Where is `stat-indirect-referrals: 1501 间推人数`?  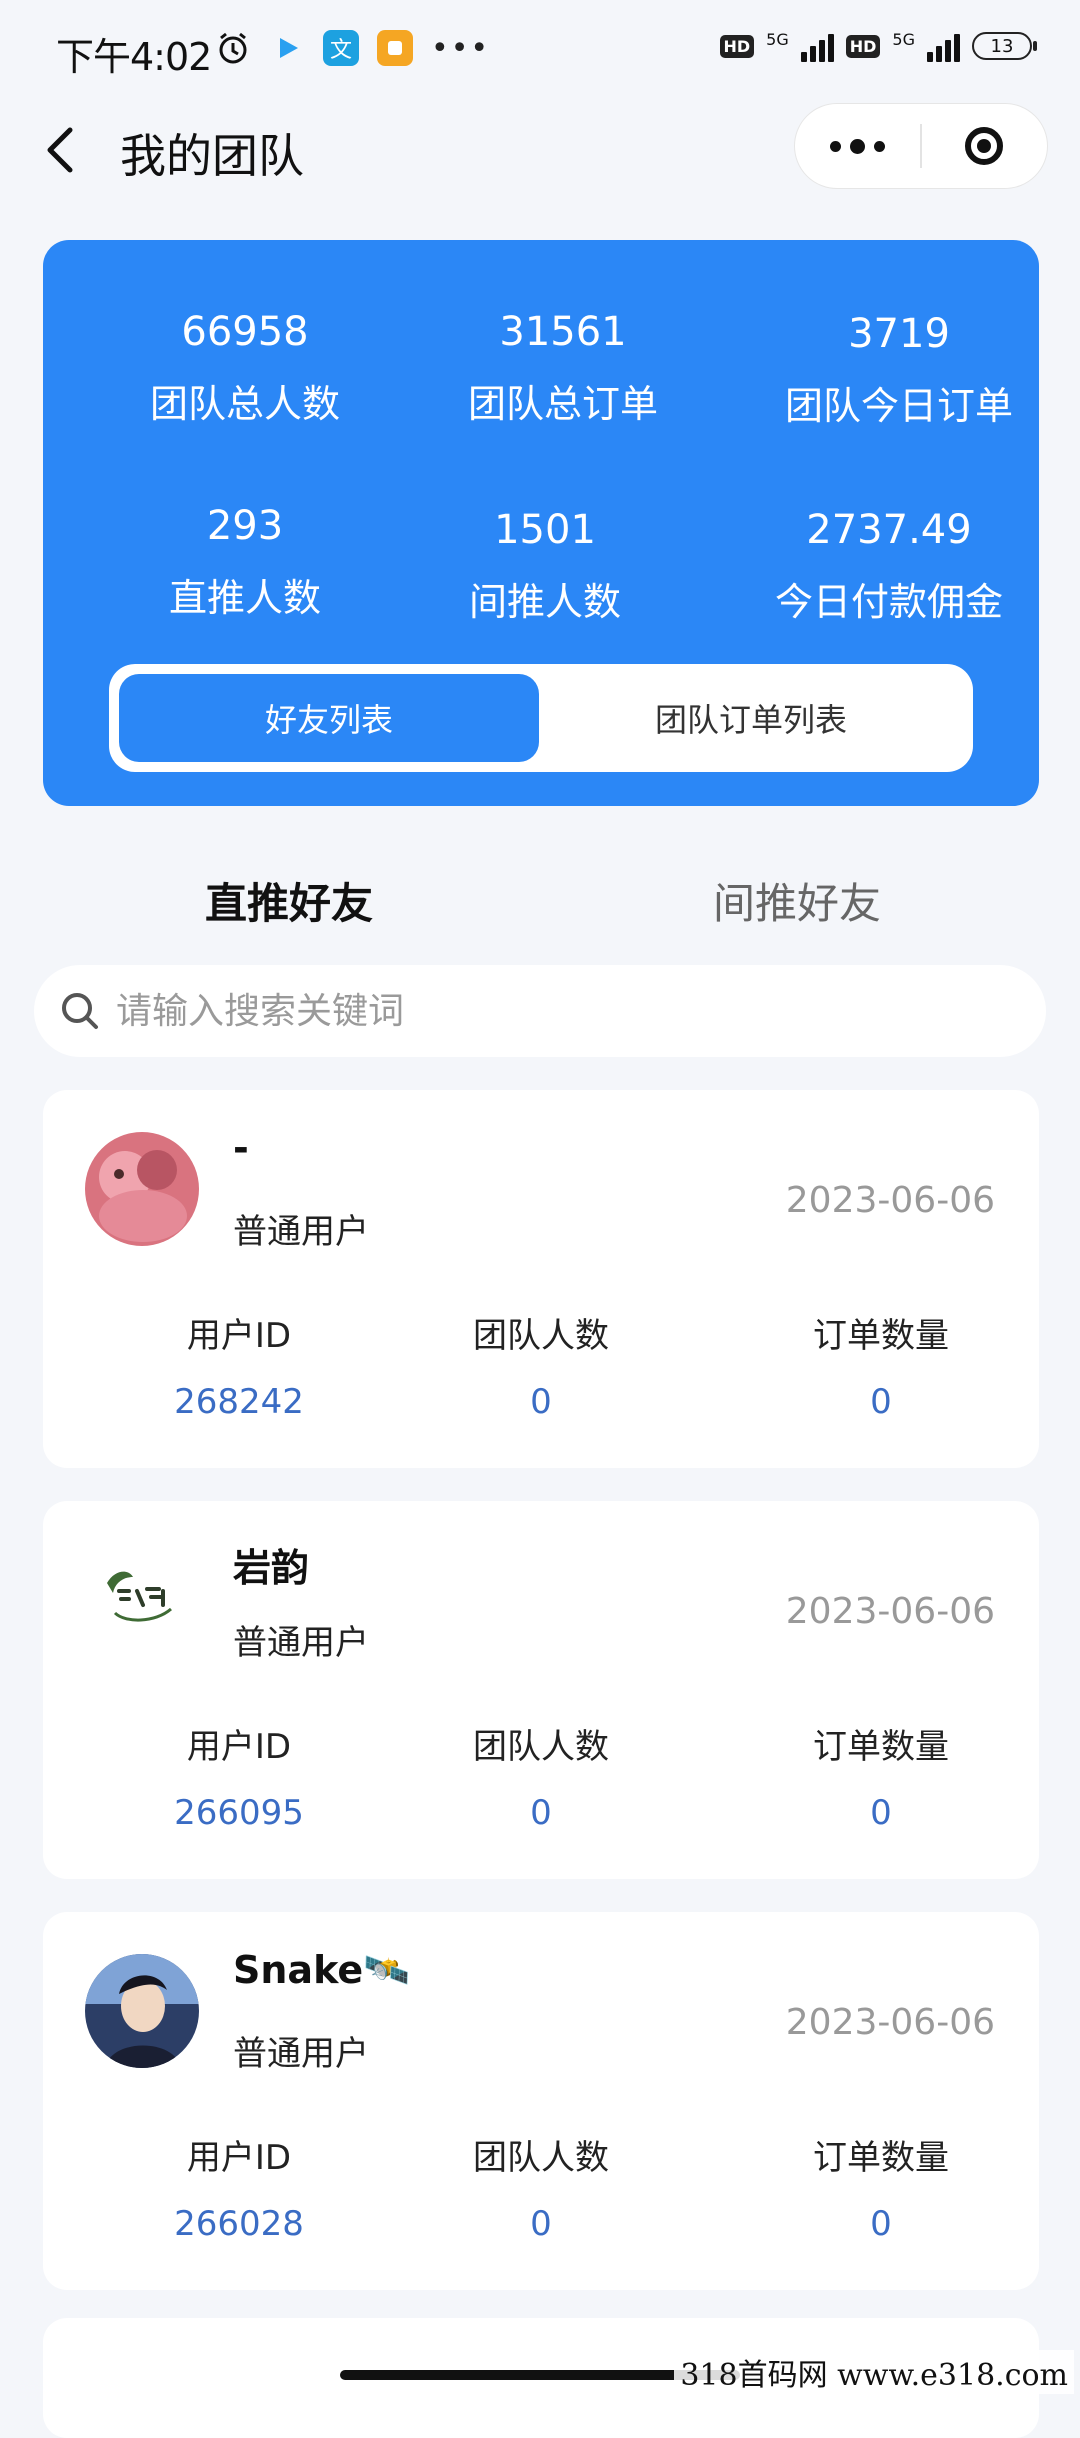 stat-indirect-referrals: 1501 间推人数 is located at coordinates (545, 566).